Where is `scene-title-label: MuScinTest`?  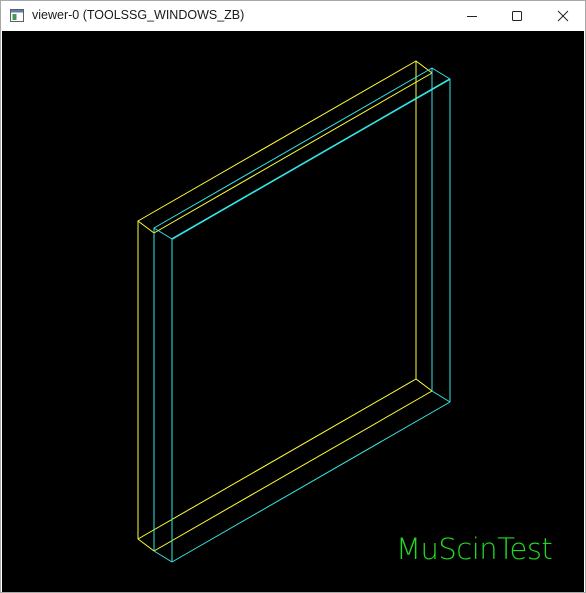
scene-title-label: MuScinTest is located at coordinates (474, 549).